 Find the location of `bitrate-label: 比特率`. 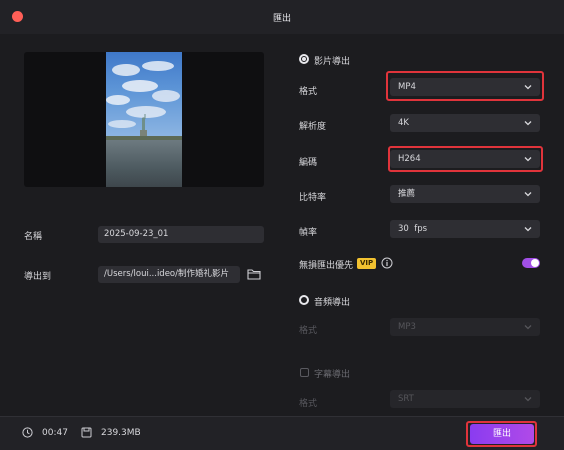

bitrate-label: 比特率 is located at coordinates (313, 198).